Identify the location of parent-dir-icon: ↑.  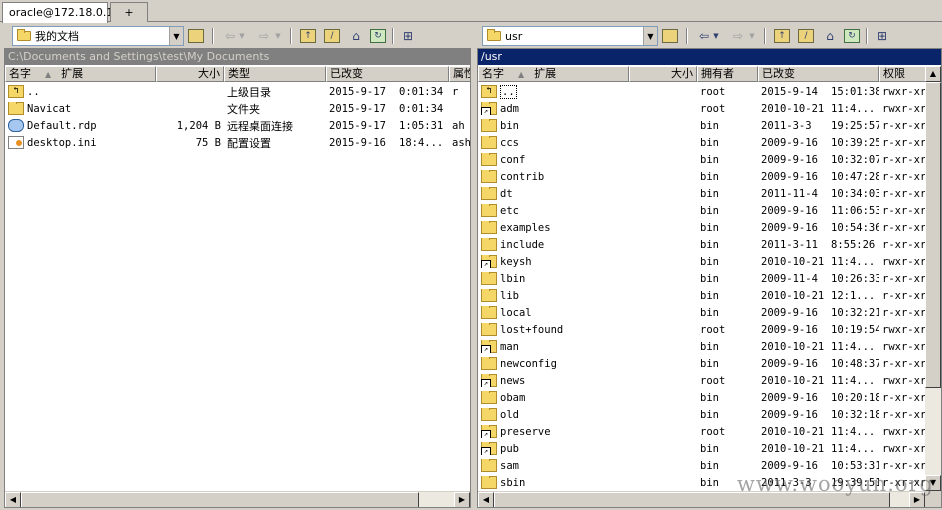
(782, 36).